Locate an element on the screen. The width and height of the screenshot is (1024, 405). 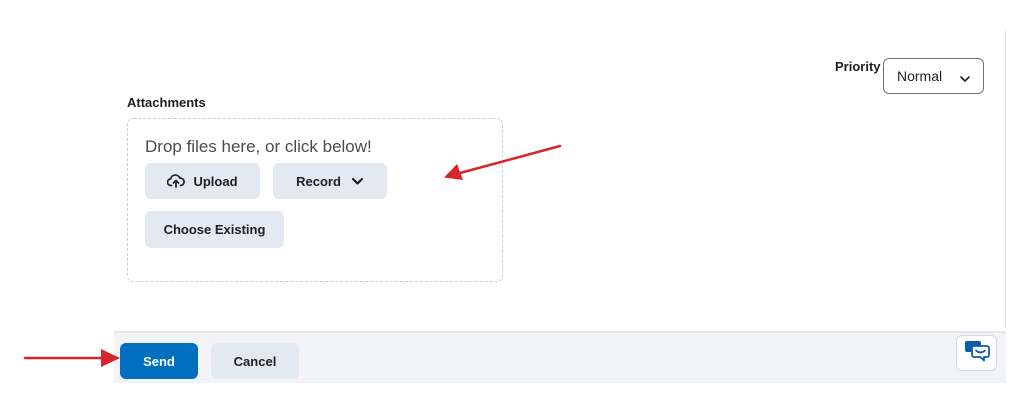
cancel-button: Cancel is located at coordinates (255, 361).